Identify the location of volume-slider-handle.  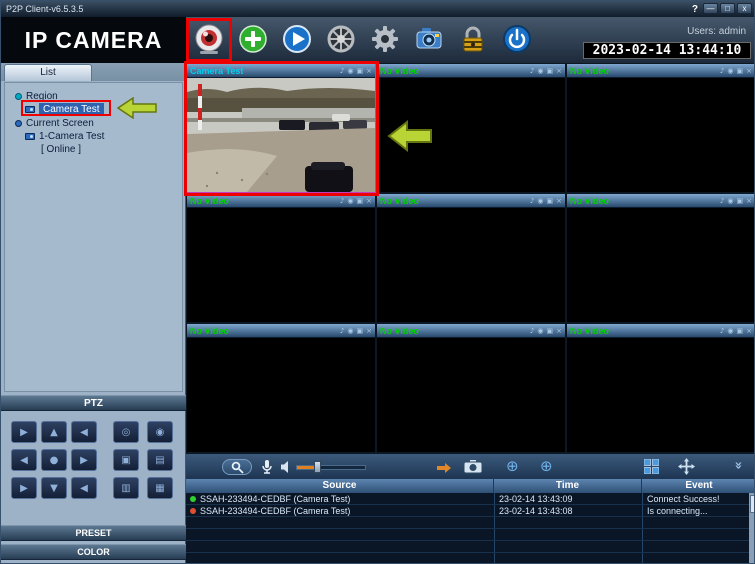
(317, 467).